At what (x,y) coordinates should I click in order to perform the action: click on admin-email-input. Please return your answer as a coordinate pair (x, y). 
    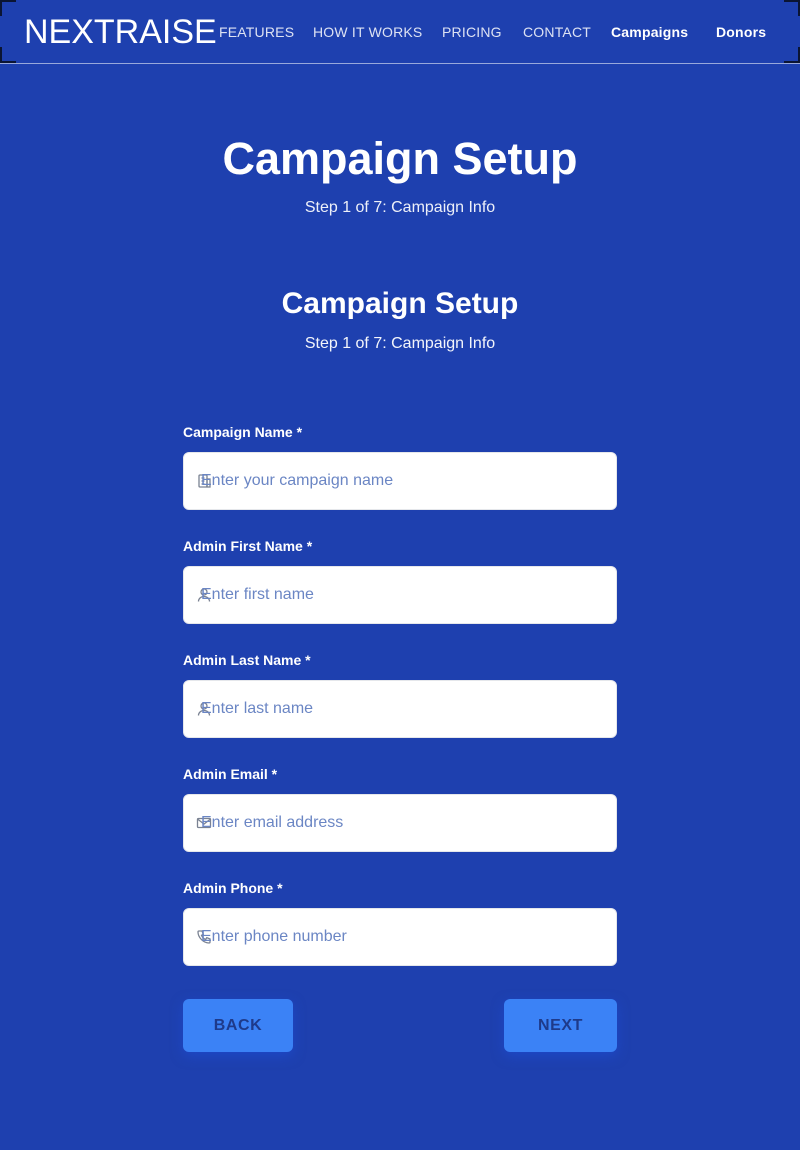
    Looking at the image, I should click on (400, 823).